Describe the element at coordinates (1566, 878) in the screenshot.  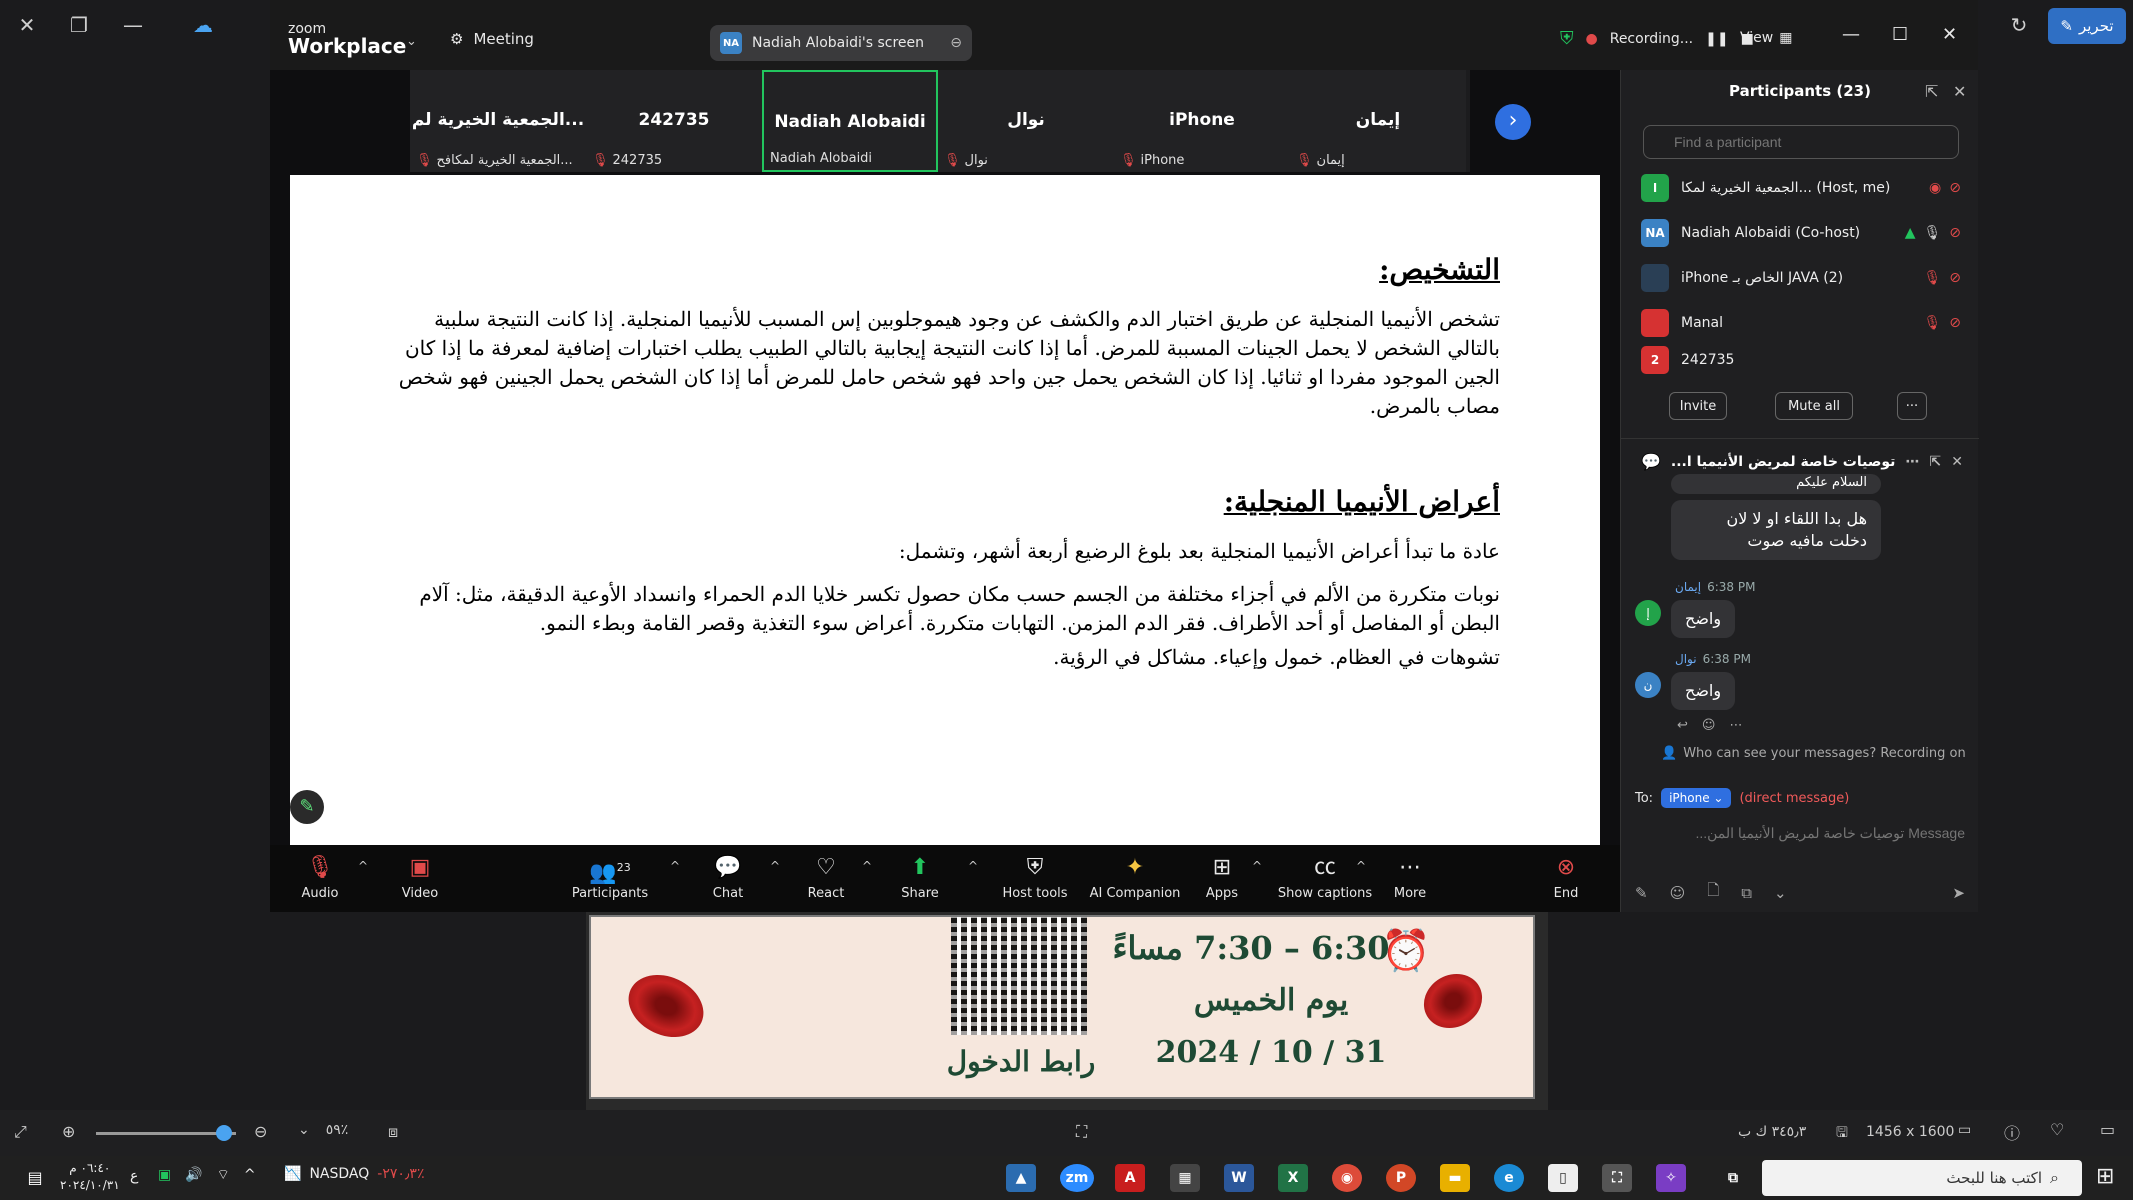
I see `end-button: ⊗ End` at that location.